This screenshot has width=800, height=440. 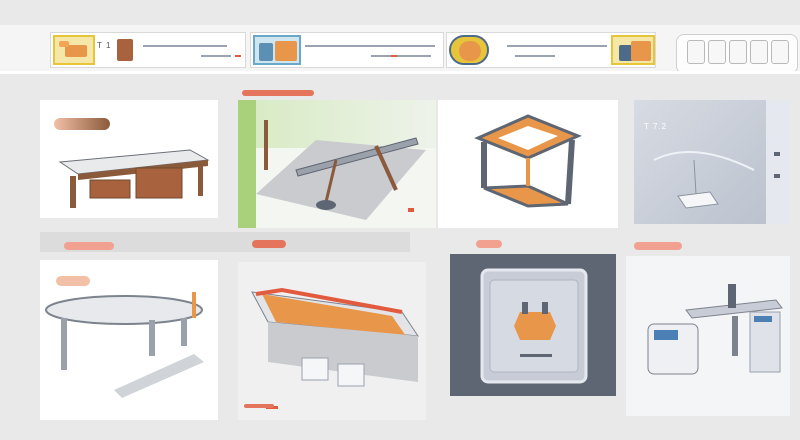 I want to click on desk-illustration-icon, so click(x=134, y=178).